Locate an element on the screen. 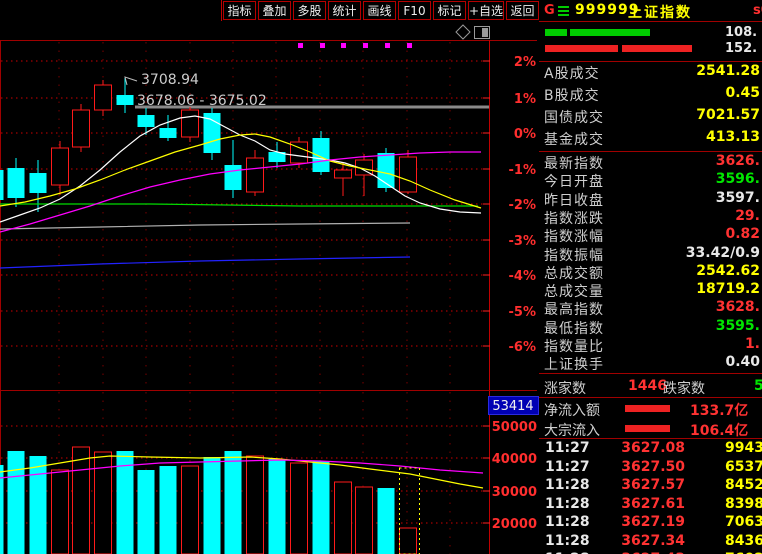 This screenshot has height=554, width=762. info-row: 昨日收盘 3597. is located at coordinates (650, 199).